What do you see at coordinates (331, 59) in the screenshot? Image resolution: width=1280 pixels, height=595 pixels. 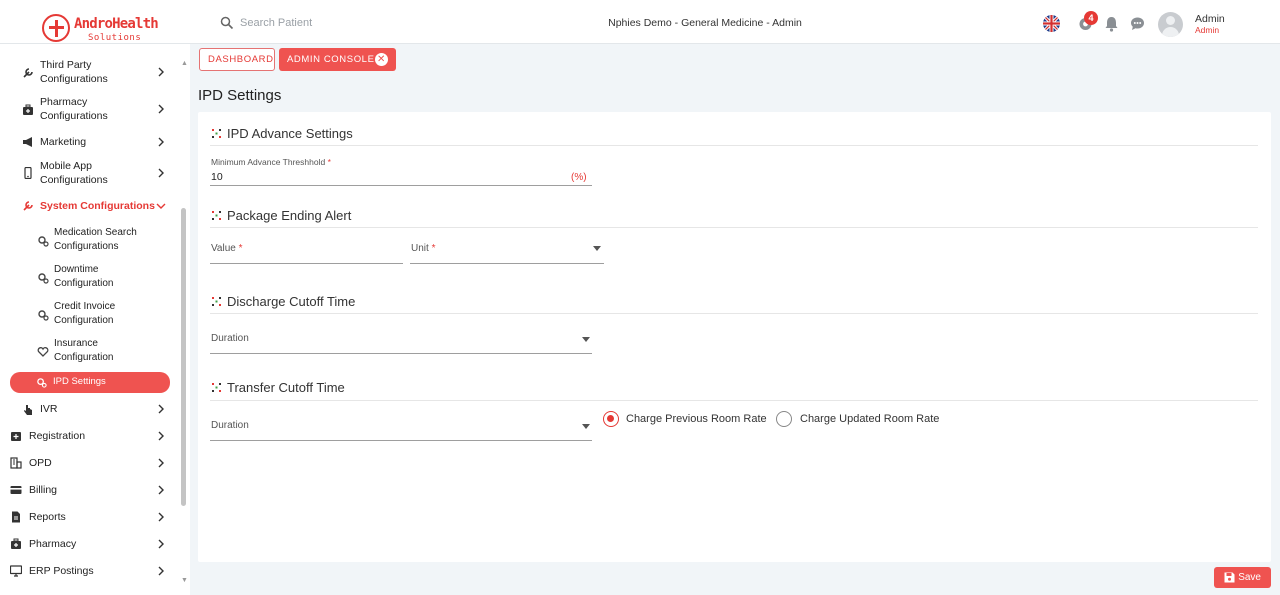 I see `breadcrumb-admin-label: ADMIN CONSOLE` at bounding box center [331, 59].